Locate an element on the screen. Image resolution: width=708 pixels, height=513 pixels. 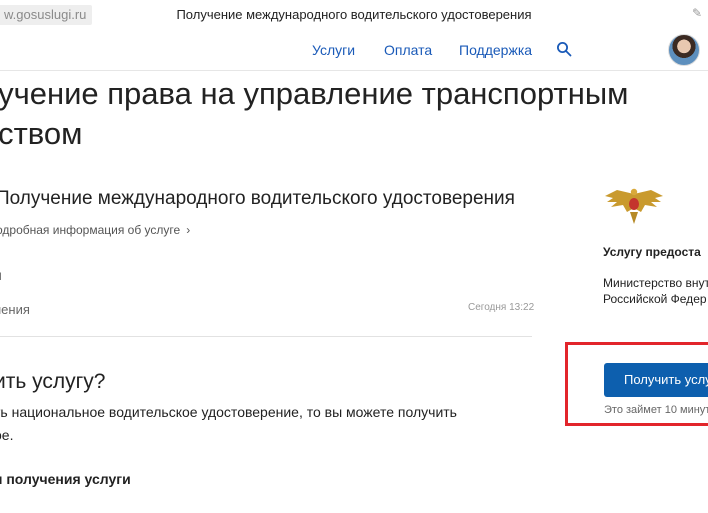
timestamp: Сегодня 13:22 is located at coordinates (501, 307).